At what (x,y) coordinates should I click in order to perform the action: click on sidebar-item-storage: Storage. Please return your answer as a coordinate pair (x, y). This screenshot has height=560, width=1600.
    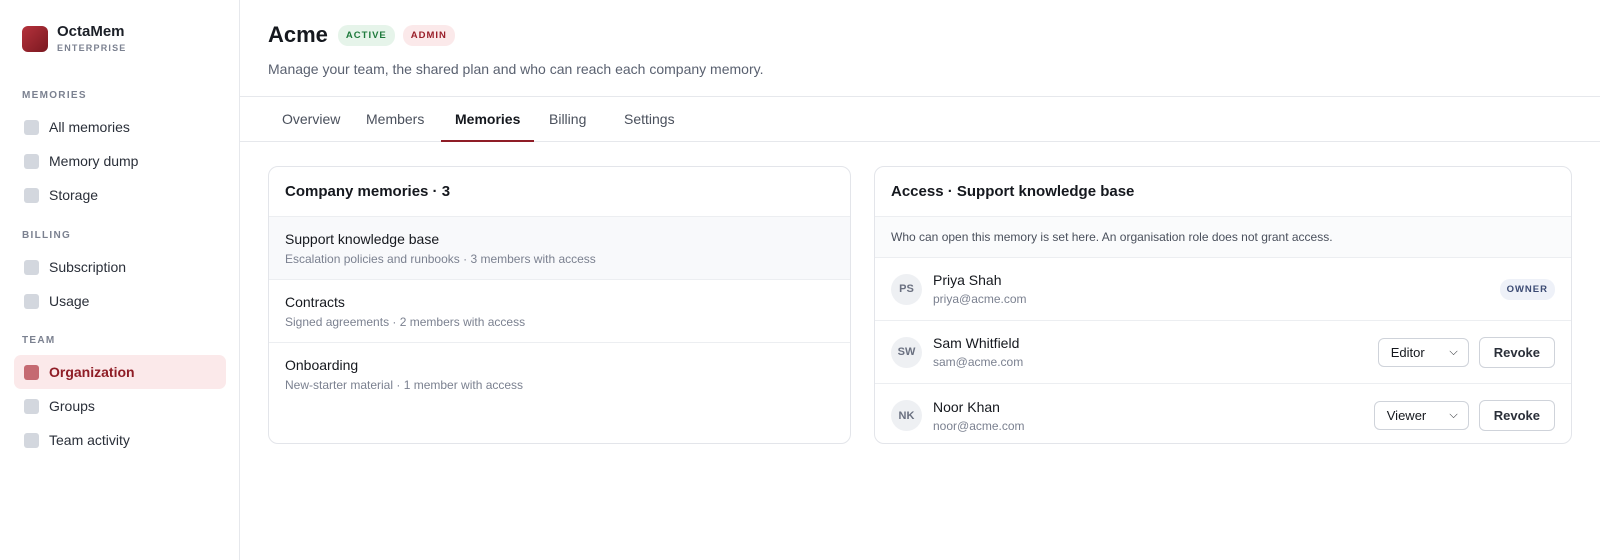
    Looking at the image, I should click on (120, 195).